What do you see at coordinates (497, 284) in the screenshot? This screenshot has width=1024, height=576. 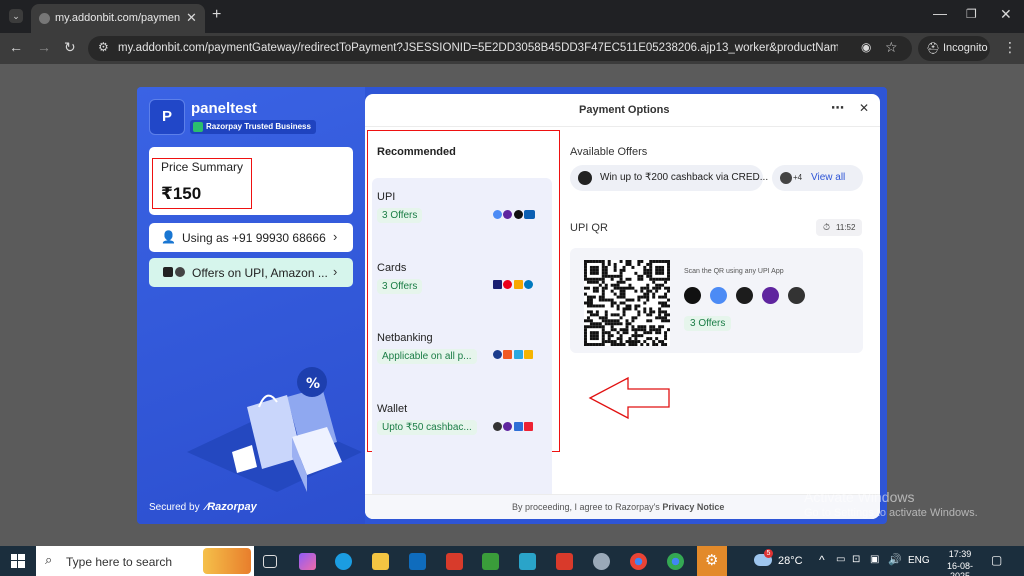 I see `visa-icon` at bounding box center [497, 284].